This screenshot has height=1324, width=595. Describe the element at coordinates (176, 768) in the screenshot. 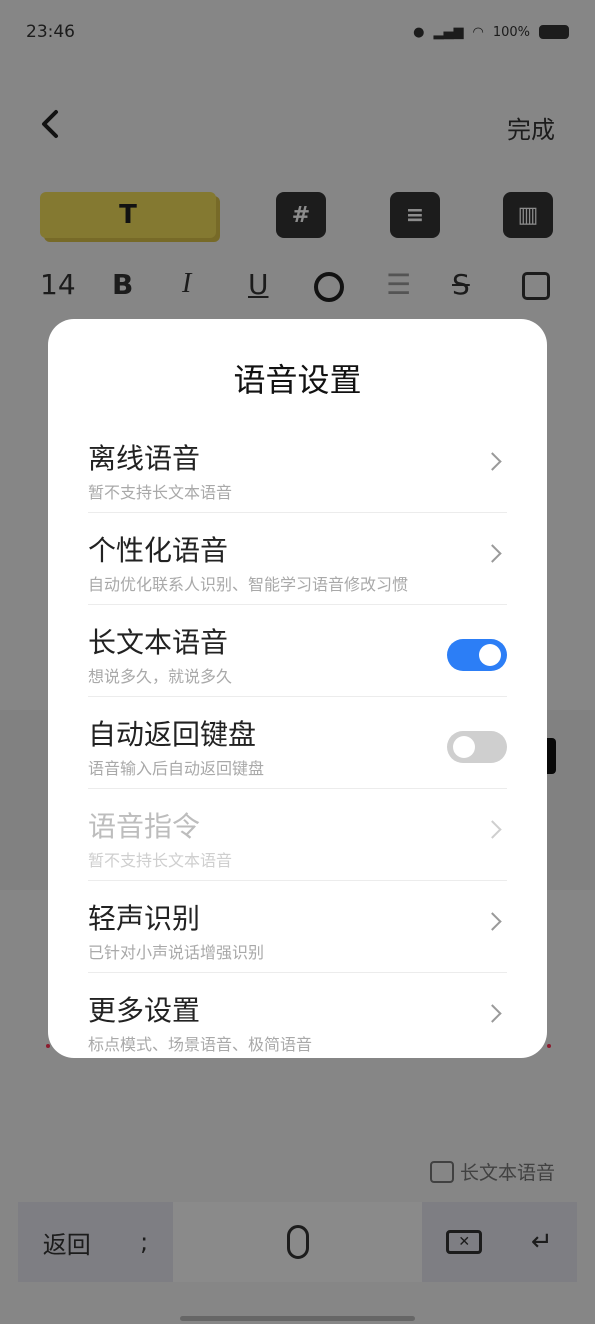

I see `setting-desc: 语音输入后自动返回键盘` at that location.